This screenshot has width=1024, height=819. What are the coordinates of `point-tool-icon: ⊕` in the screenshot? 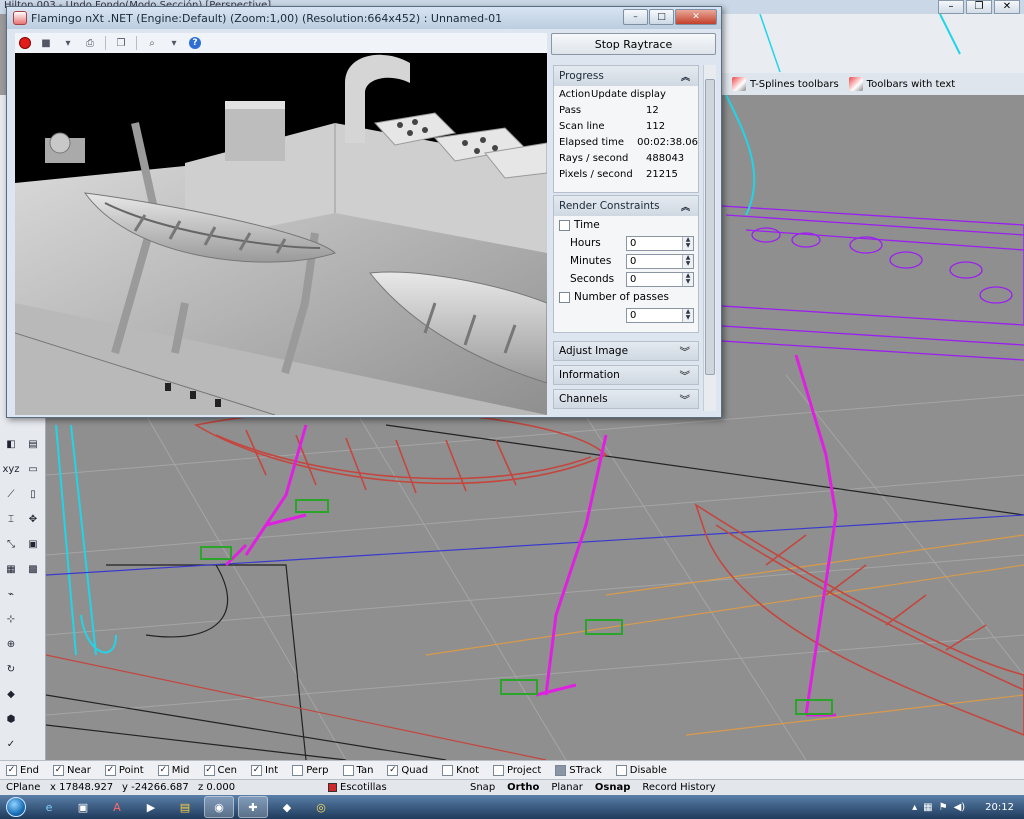 It's located at (11, 644).